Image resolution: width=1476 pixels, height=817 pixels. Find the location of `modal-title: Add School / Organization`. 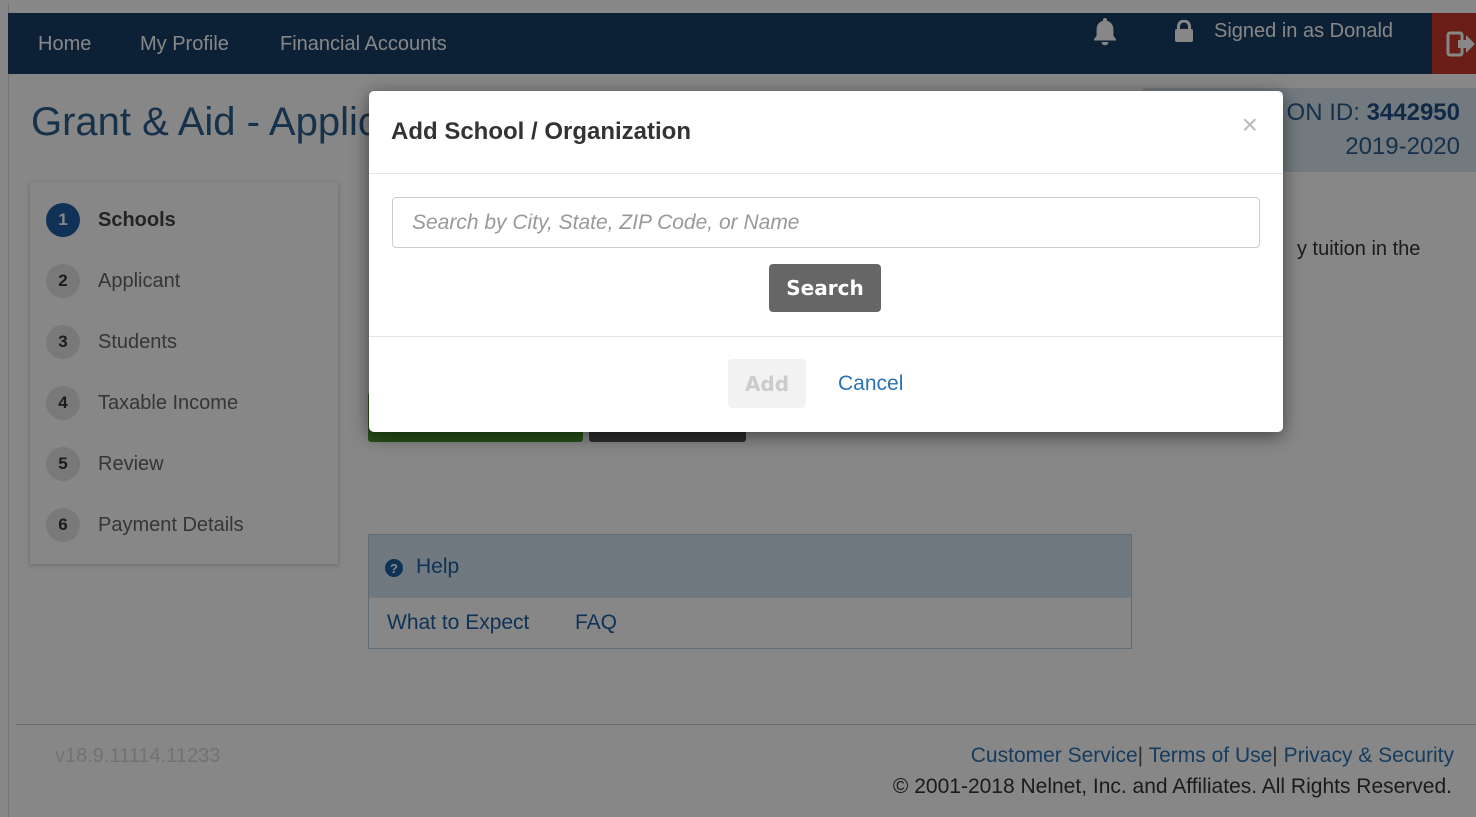

modal-title: Add School / Organization is located at coordinates (541, 131).